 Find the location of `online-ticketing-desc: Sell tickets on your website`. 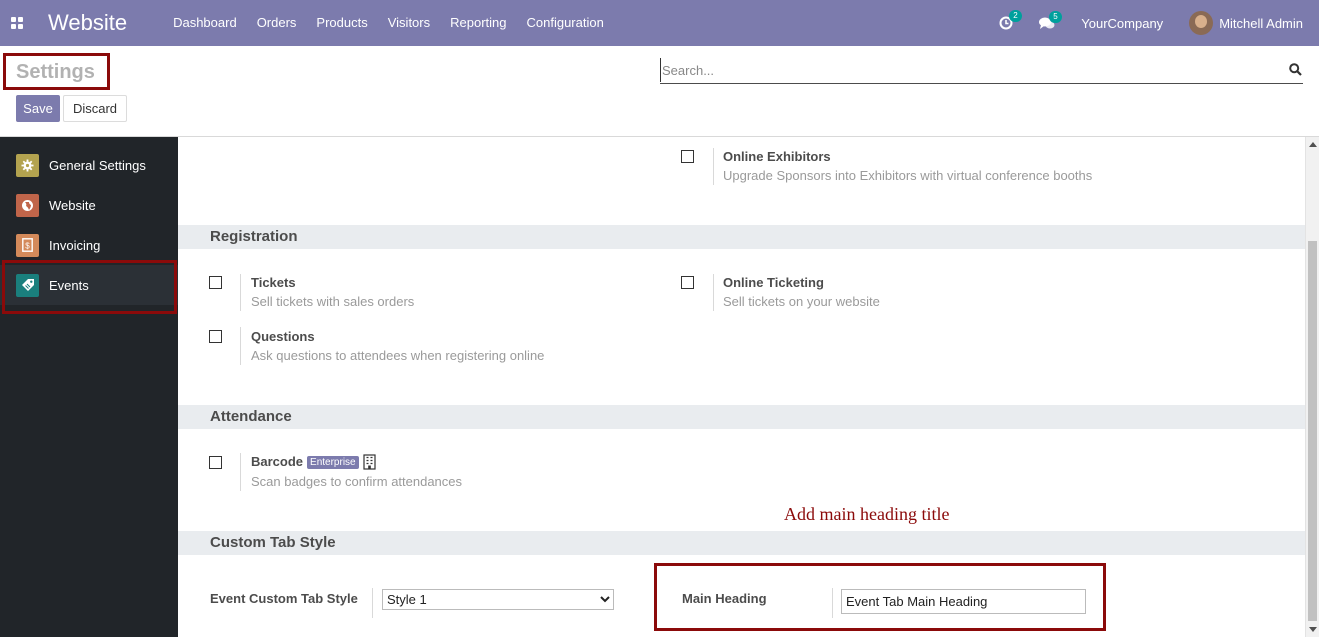

online-ticketing-desc: Sell tickets on your website is located at coordinates (801, 301).